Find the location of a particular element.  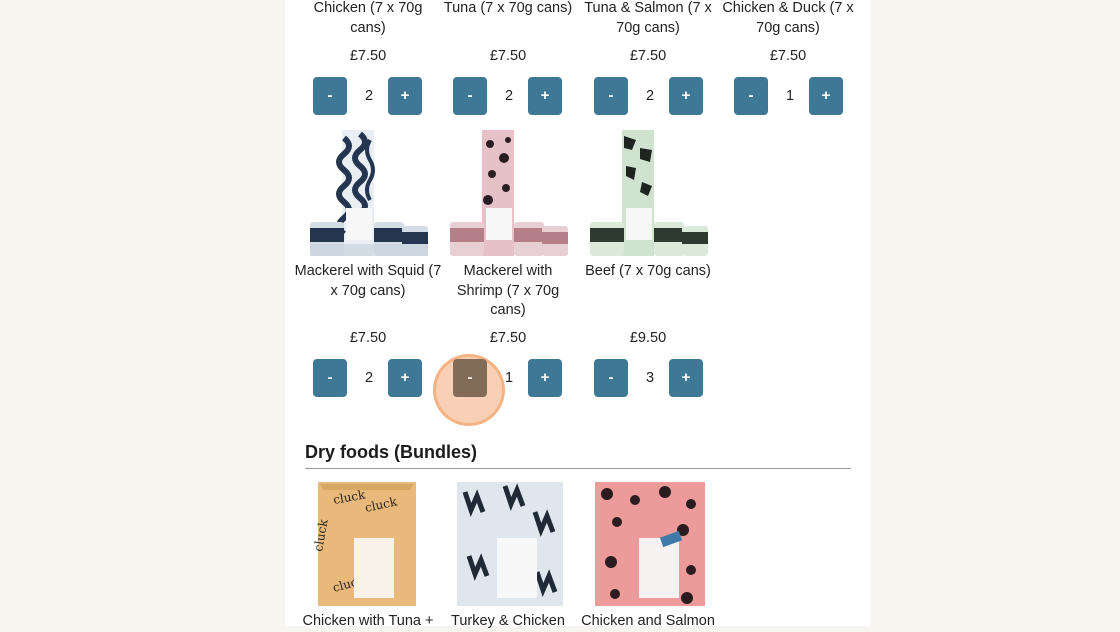

product-card-dry-3: Chicken and Salmon is located at coordinates (648, 622).